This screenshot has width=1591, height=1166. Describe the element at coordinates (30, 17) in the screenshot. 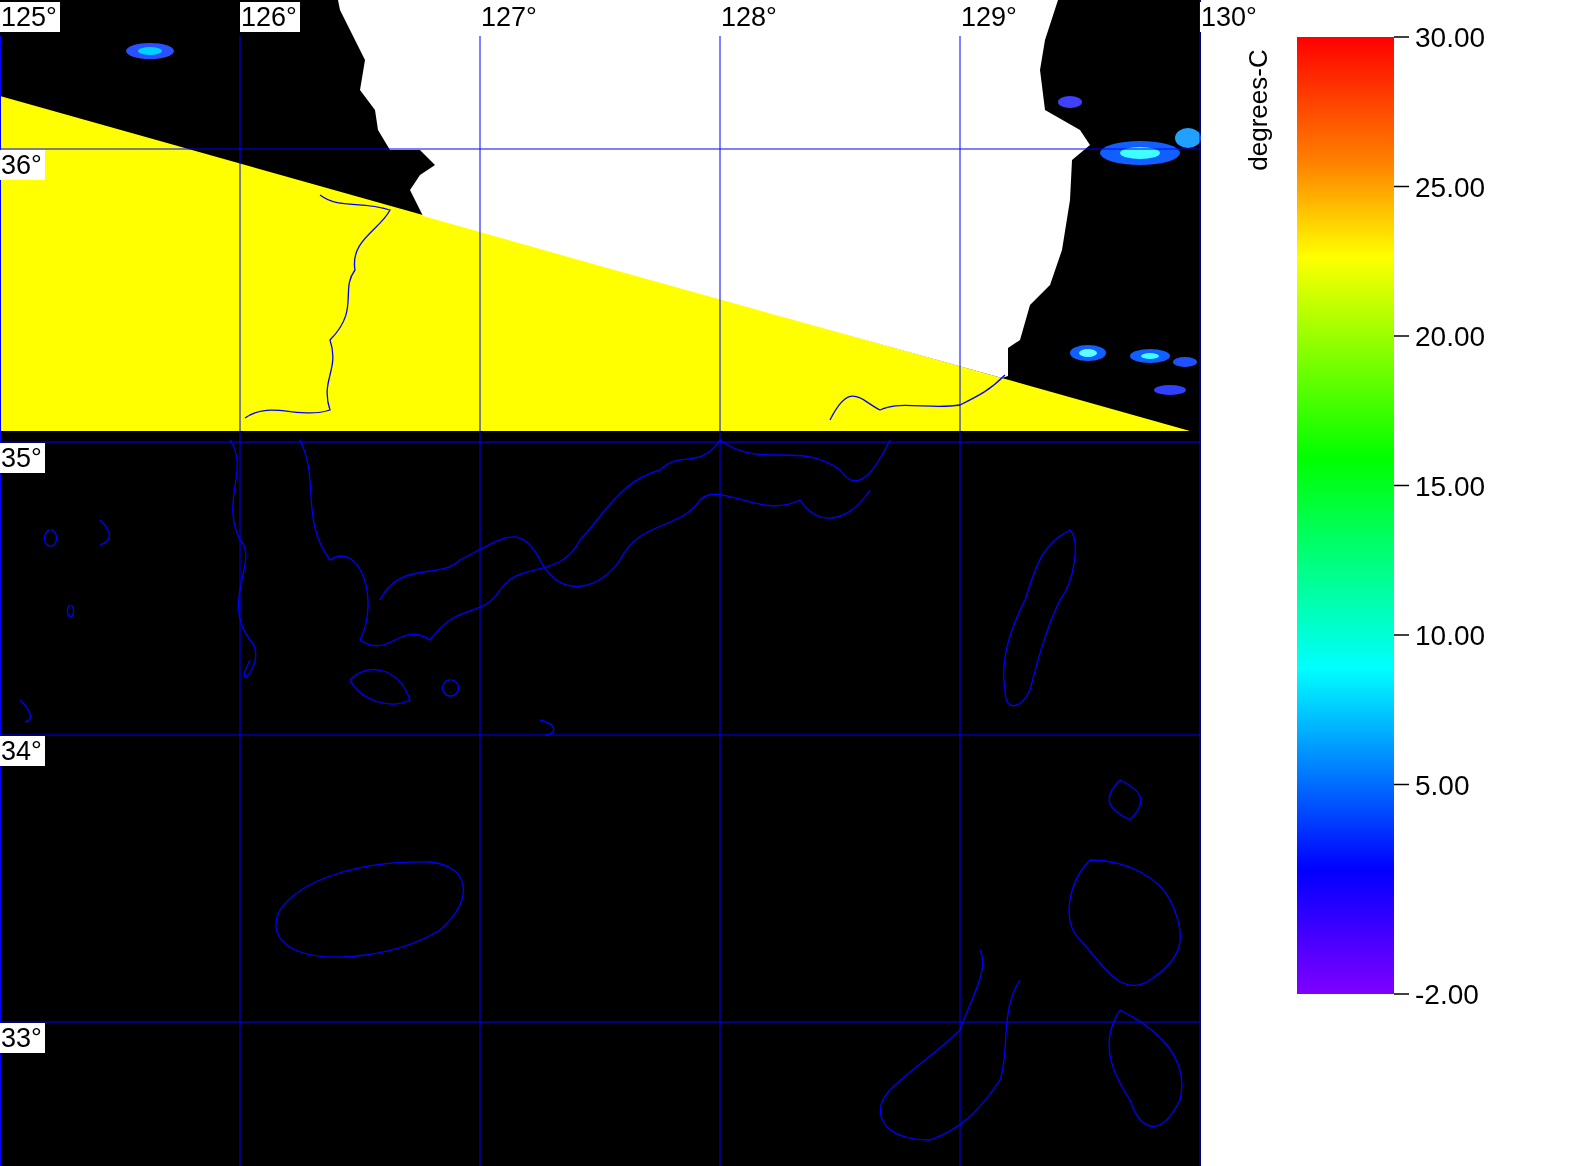

I see `longitude-label: 125°` at that location.